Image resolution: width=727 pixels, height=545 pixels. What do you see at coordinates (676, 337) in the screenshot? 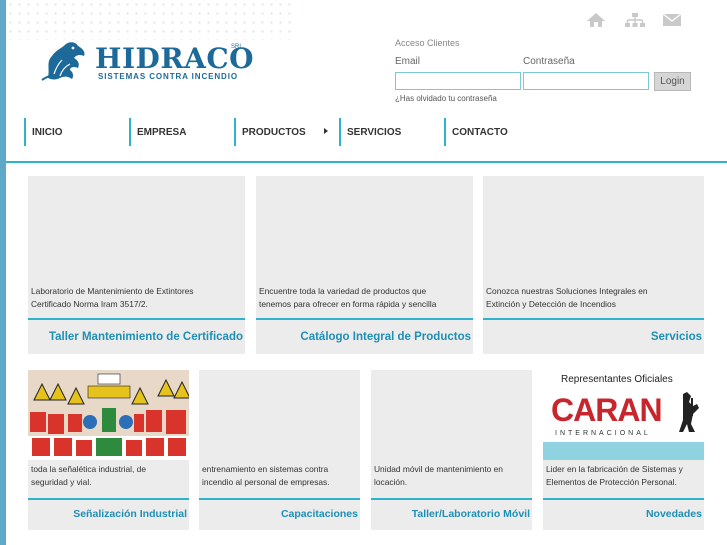
I see `card-title: Servicios` at bounding box center [676, 337].